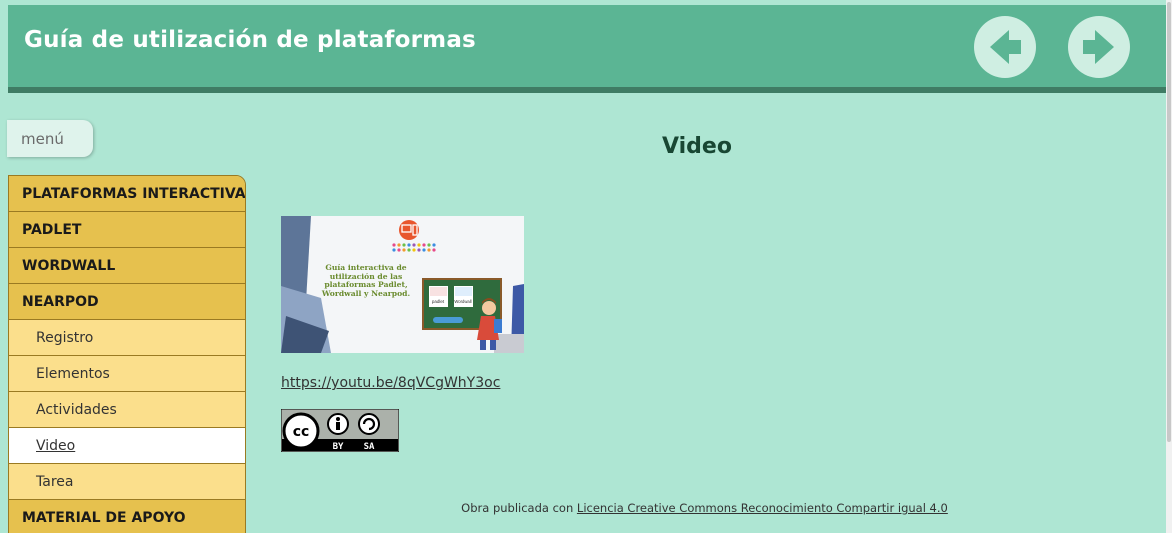 The width and height of the screenshot is (1172, 533). I want to click on menu-toggle-button: menú, so click(50, 138).